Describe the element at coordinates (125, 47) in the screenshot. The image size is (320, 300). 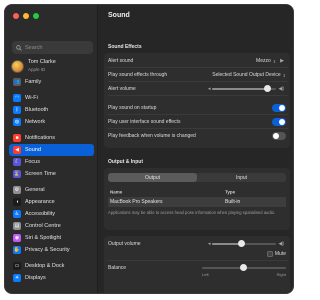
I see `section-sound-effects: Sound Effects` at that location.